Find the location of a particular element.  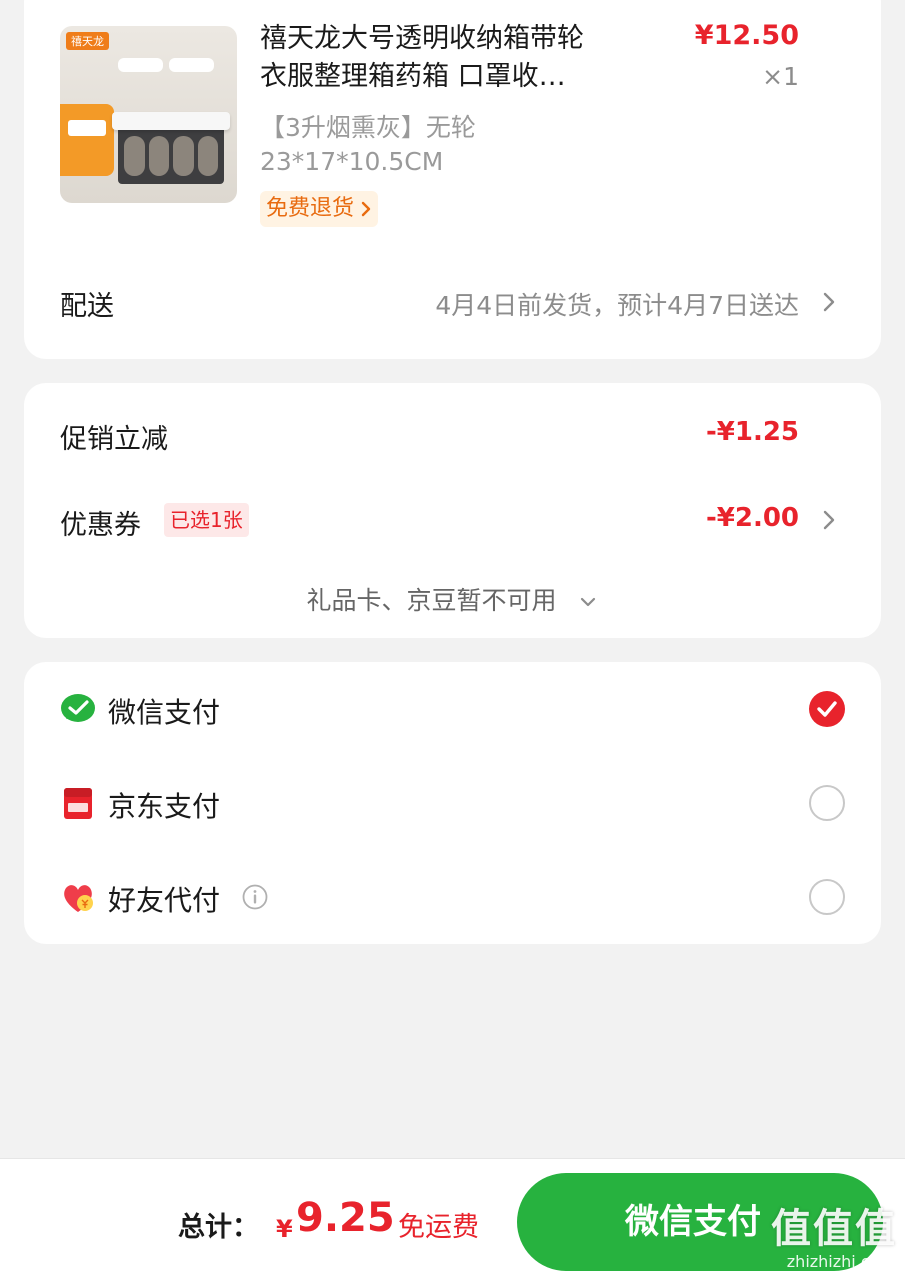

checkout-bottom-bar: 总计： ¥ 9.25 免运费 微信支付 is located at coordinates (452, 1219).